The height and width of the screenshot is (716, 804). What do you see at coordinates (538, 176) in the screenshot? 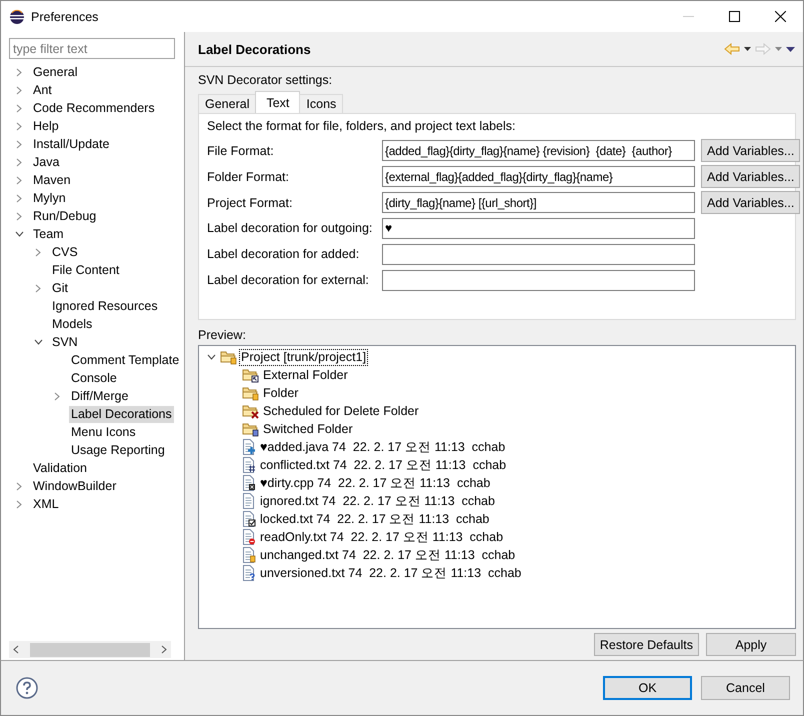
I see `text-field: {external_flag}{added_flag}{dirty_flag}{name}` at bounding box center [538, 176].